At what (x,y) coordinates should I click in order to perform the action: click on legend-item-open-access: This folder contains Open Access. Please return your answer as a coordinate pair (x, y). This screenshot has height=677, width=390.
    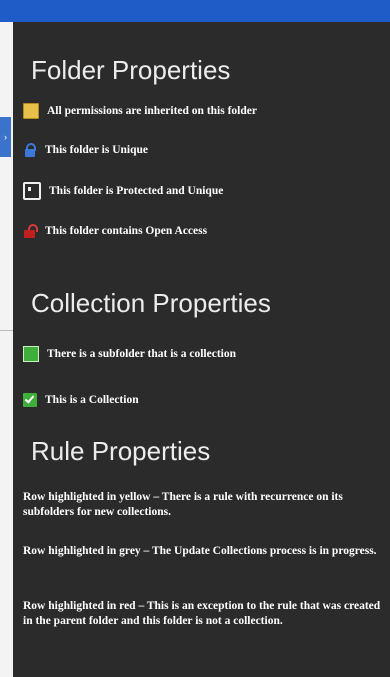
    Looking at the image, I should click on (115, 231).